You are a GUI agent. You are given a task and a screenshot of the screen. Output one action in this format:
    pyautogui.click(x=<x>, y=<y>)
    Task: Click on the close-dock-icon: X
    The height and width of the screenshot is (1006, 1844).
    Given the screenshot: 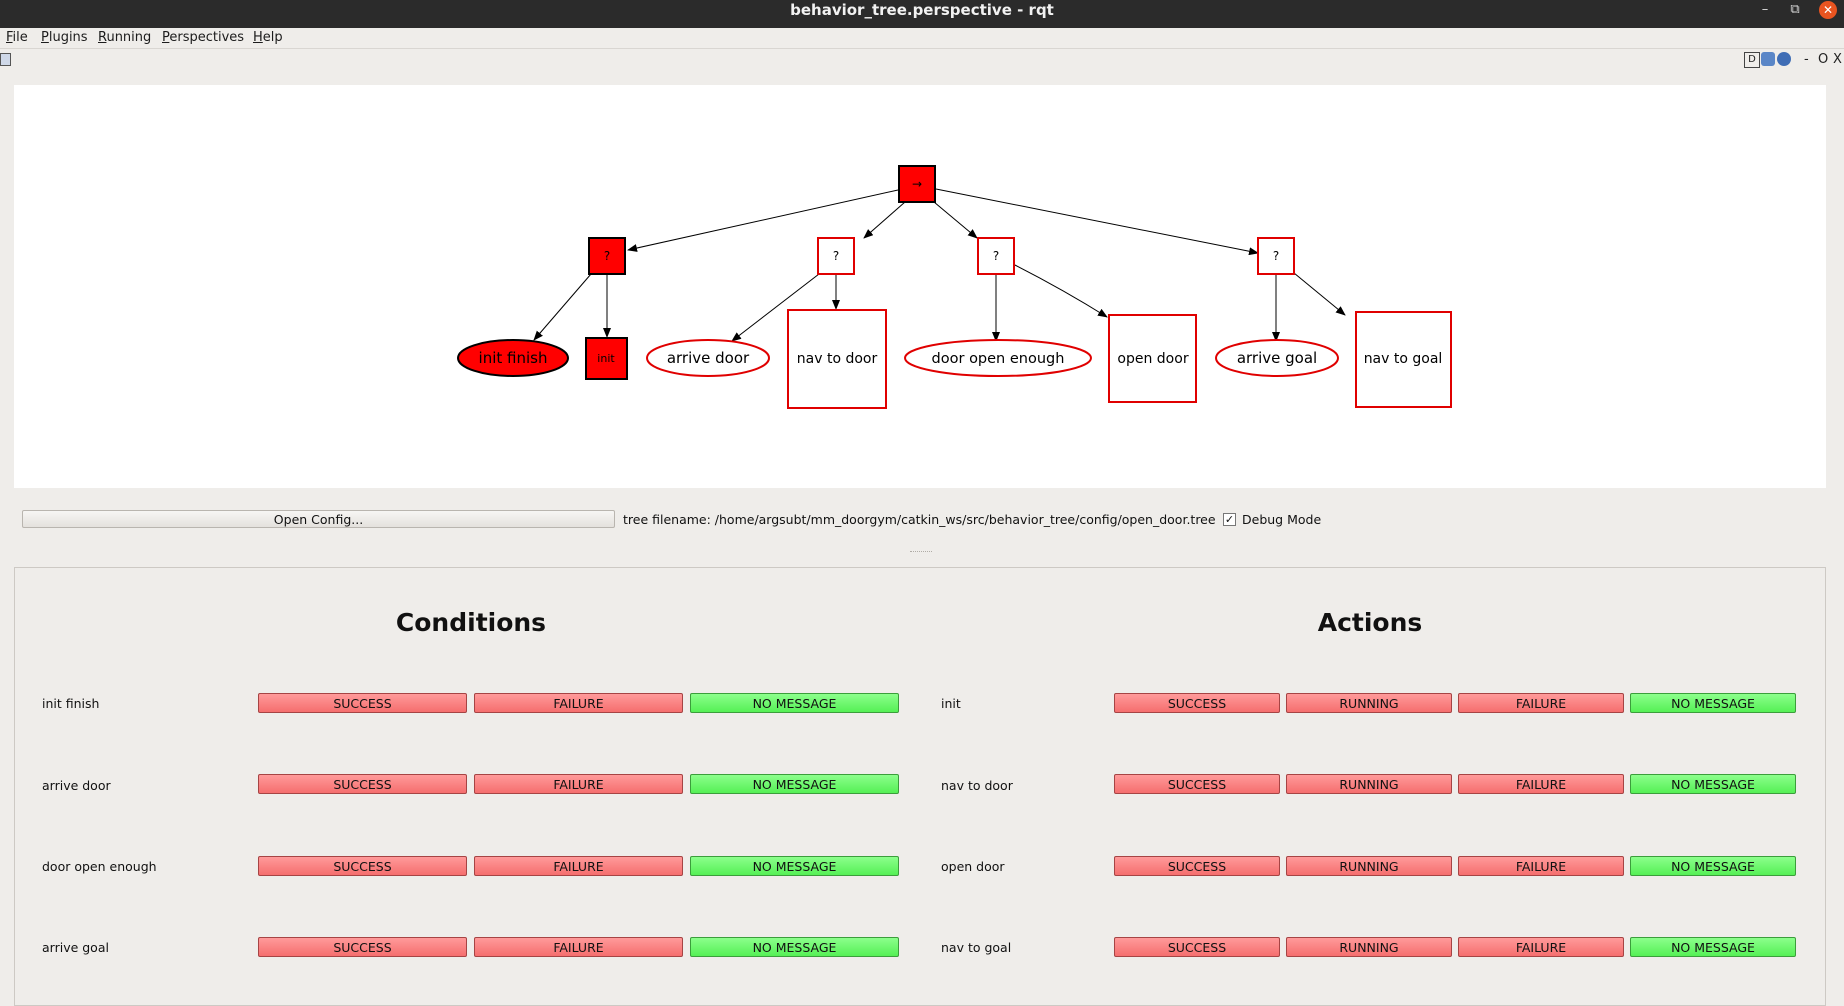 What is the action you would take?
    pyautogui.click(x=1837, y=59)
    